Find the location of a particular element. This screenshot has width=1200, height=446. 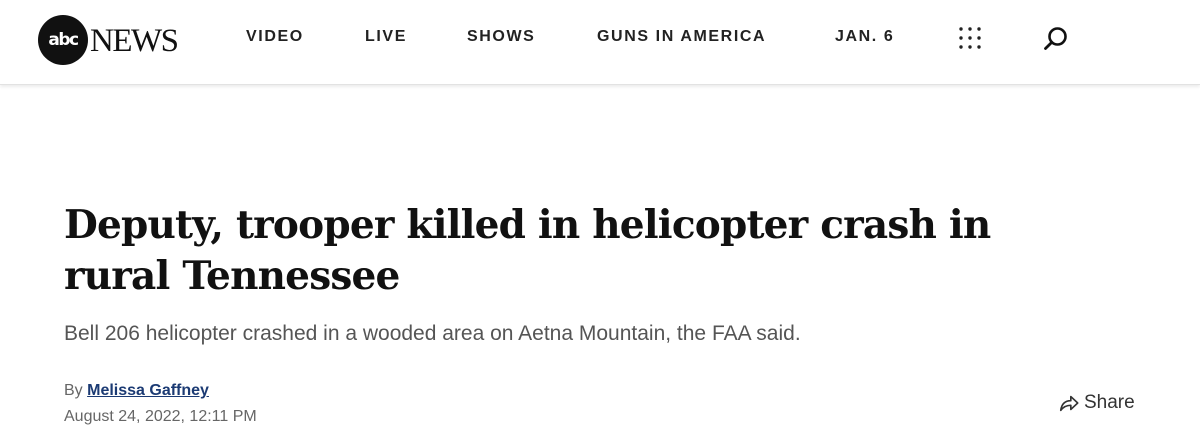

share-label: Share is located at coordinates (1109, 402).